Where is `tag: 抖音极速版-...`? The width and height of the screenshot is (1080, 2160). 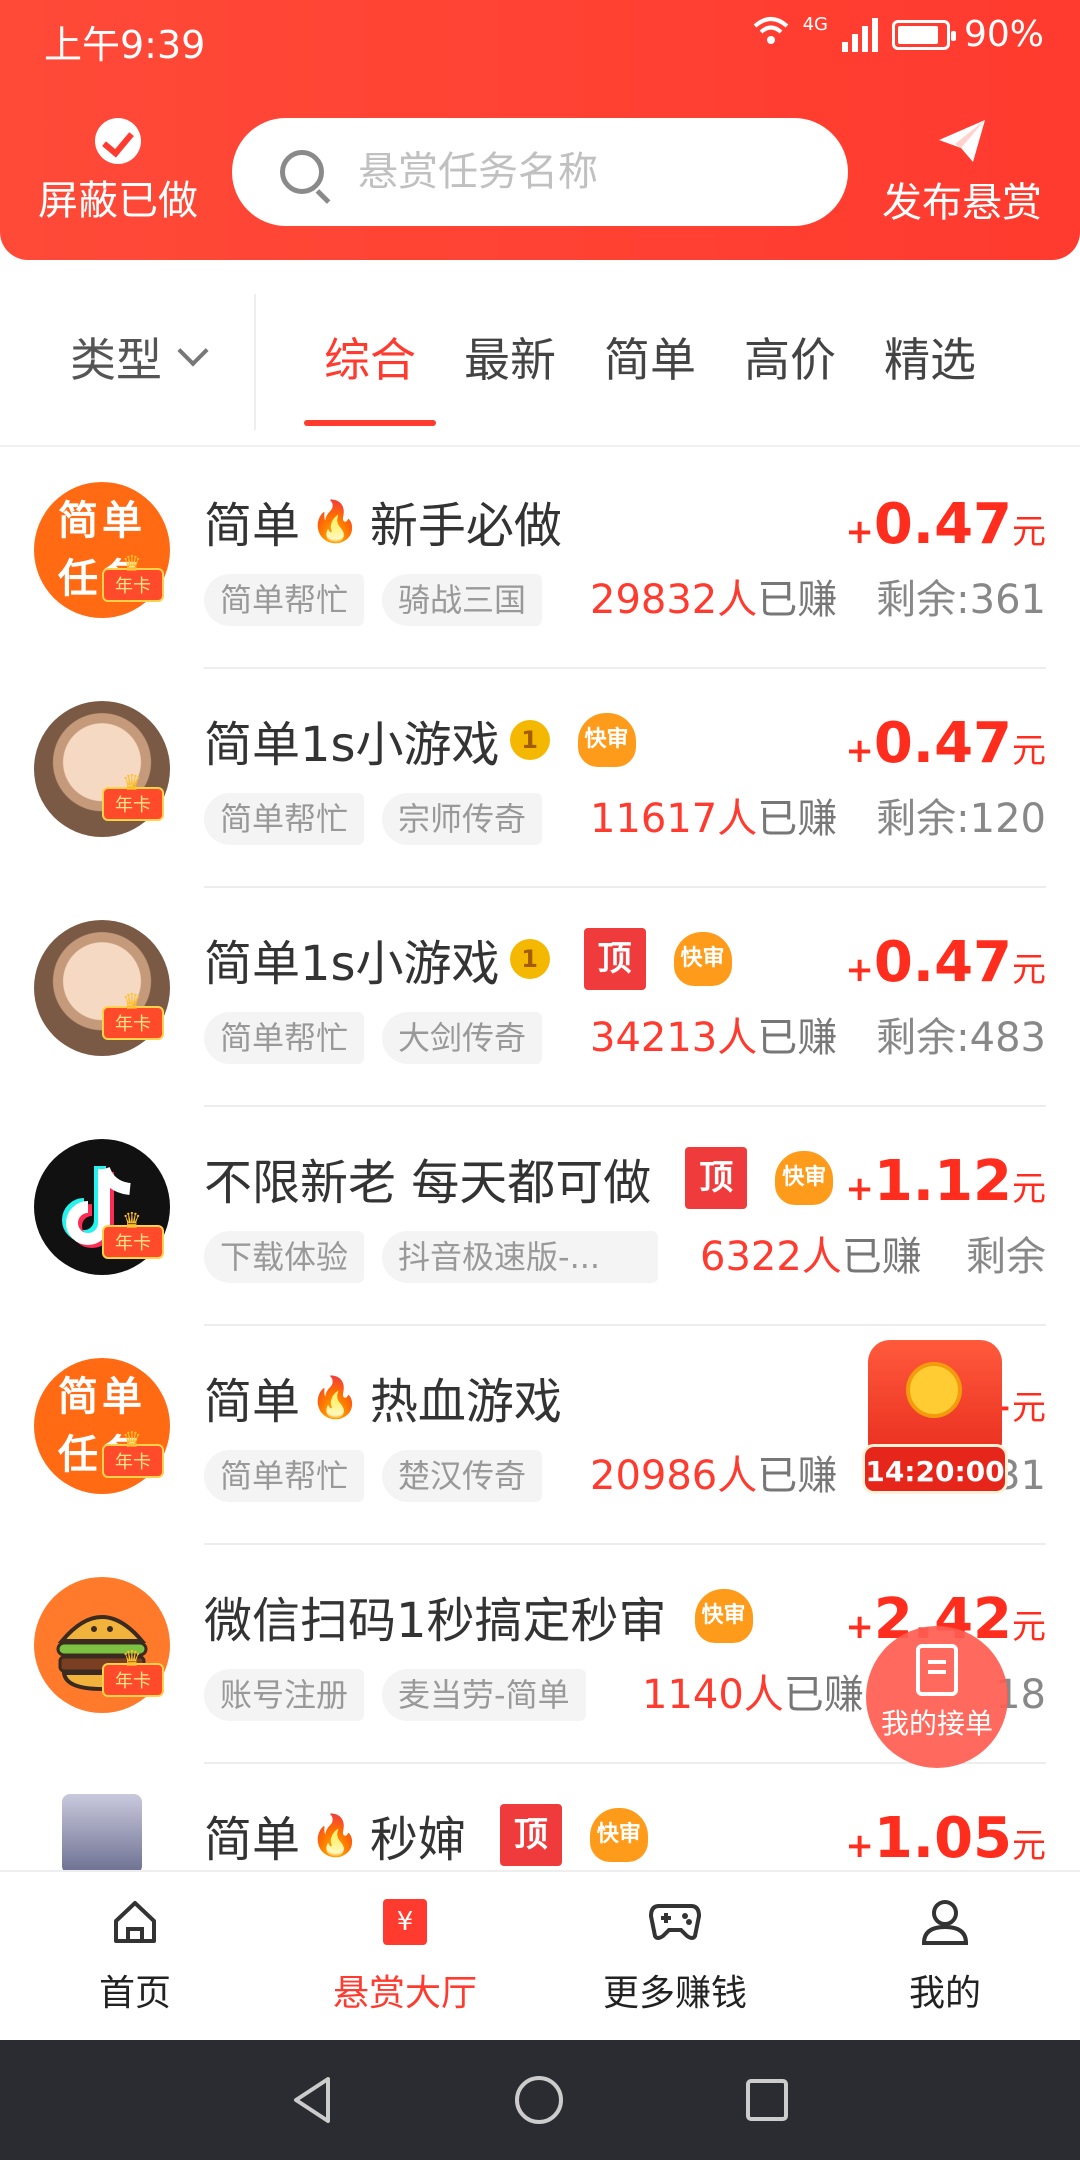 tag: 抖音极速版-... is located at coordinates (520, 1257).